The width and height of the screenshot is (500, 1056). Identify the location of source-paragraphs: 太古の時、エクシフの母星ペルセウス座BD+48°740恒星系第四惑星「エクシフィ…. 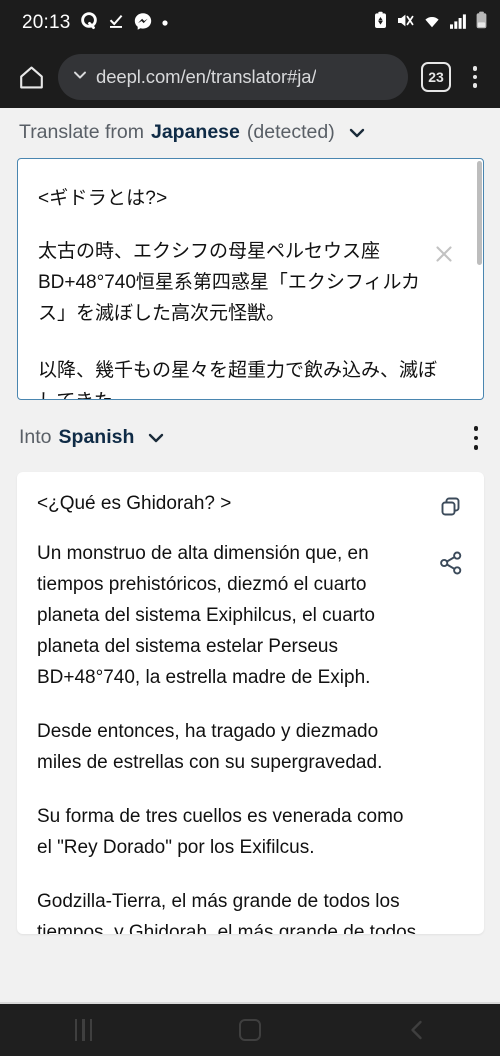
(238, 317).